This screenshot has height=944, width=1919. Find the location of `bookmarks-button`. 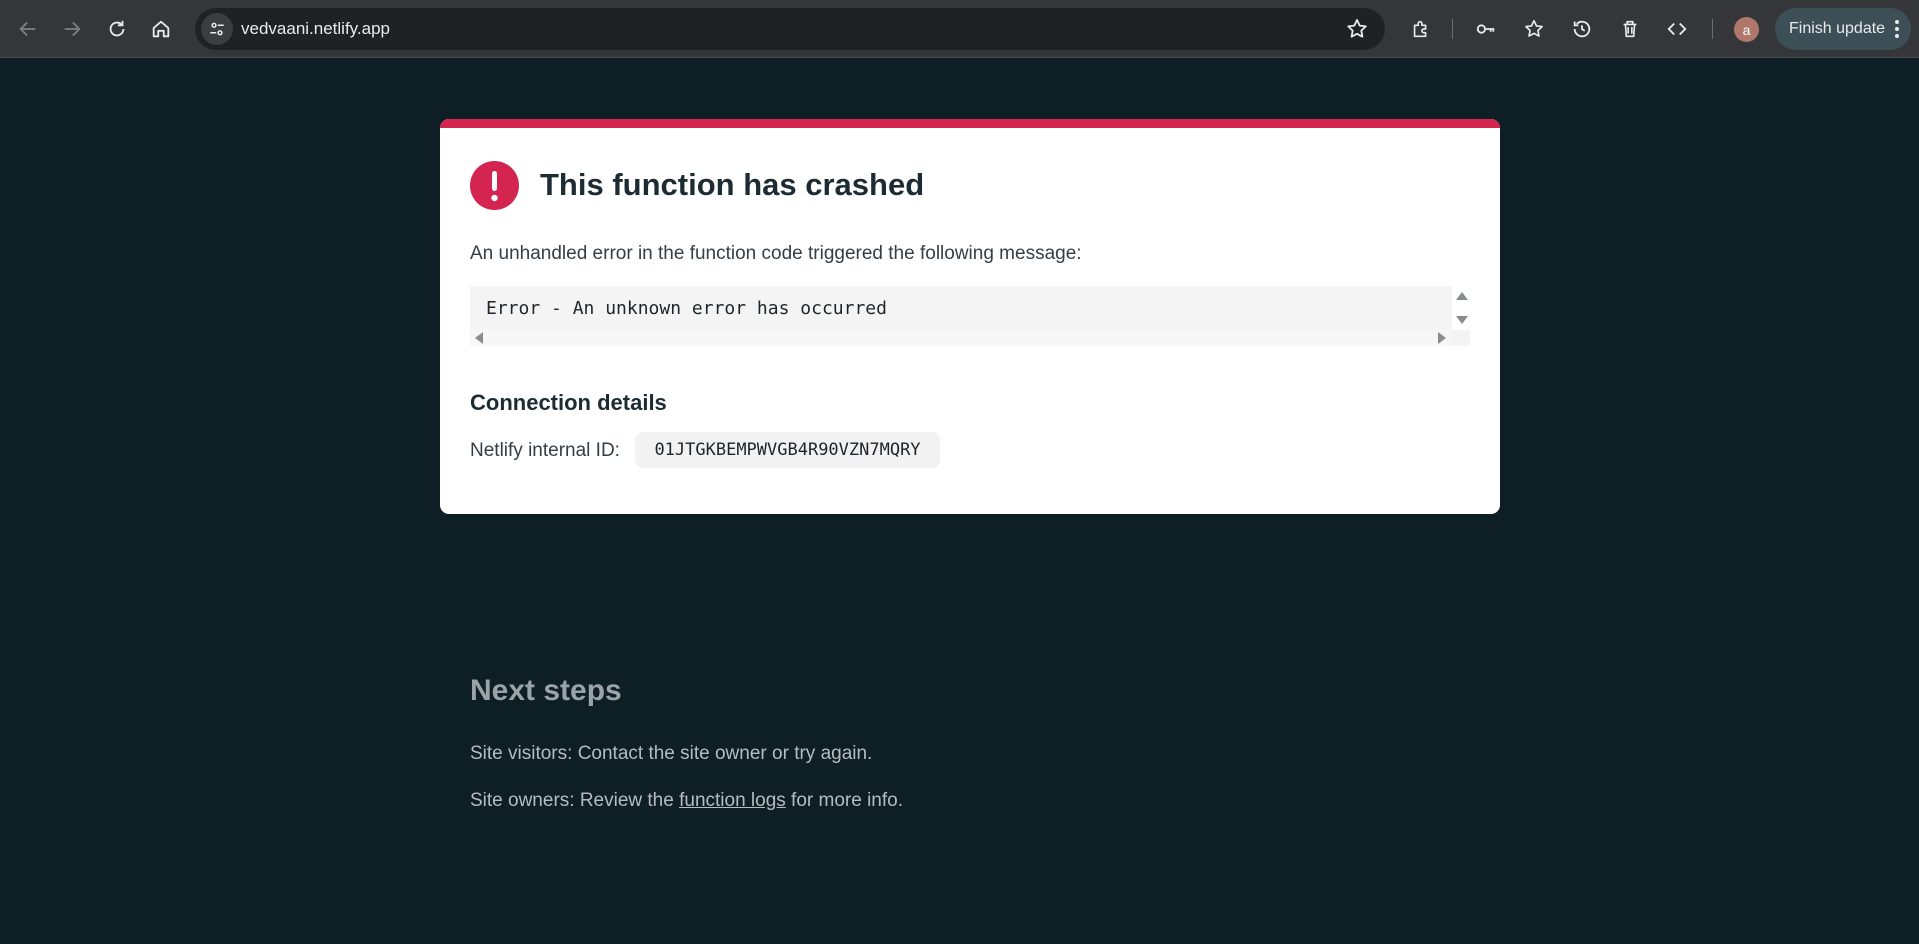

bookmarks-button is located at coordinates (1534, 29).